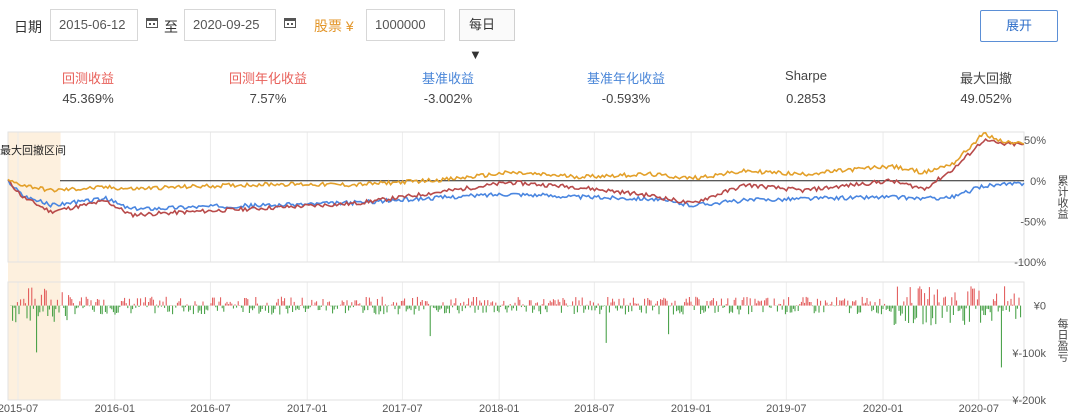  What do you see at coordinates (806, 75) in the screenshot?
I see `metric-label: Sharpe` at bounding box center [806, 75].